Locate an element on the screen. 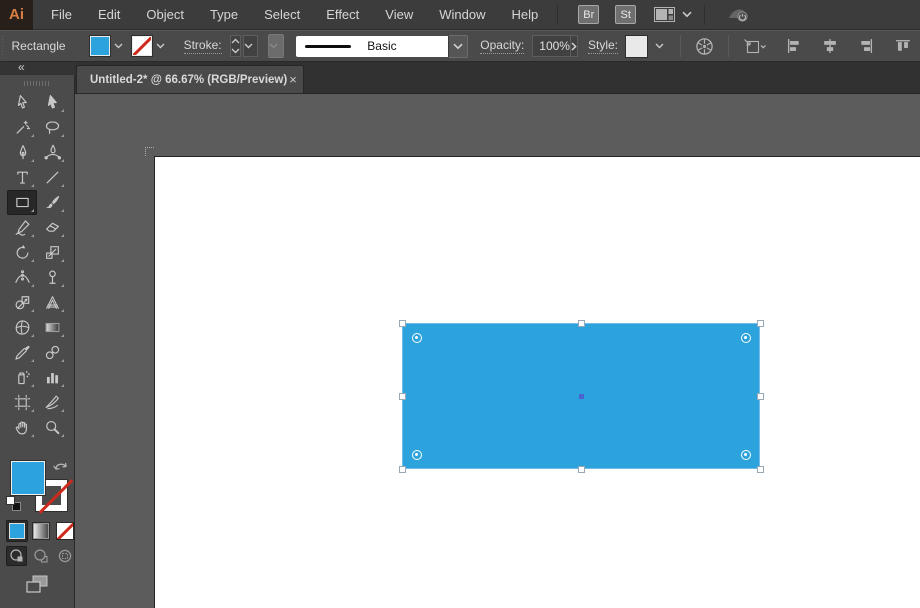 Image resolution: width=920 pixels, height=608 pixels. puppet-warp-tool is located at coordinates (52, 277).